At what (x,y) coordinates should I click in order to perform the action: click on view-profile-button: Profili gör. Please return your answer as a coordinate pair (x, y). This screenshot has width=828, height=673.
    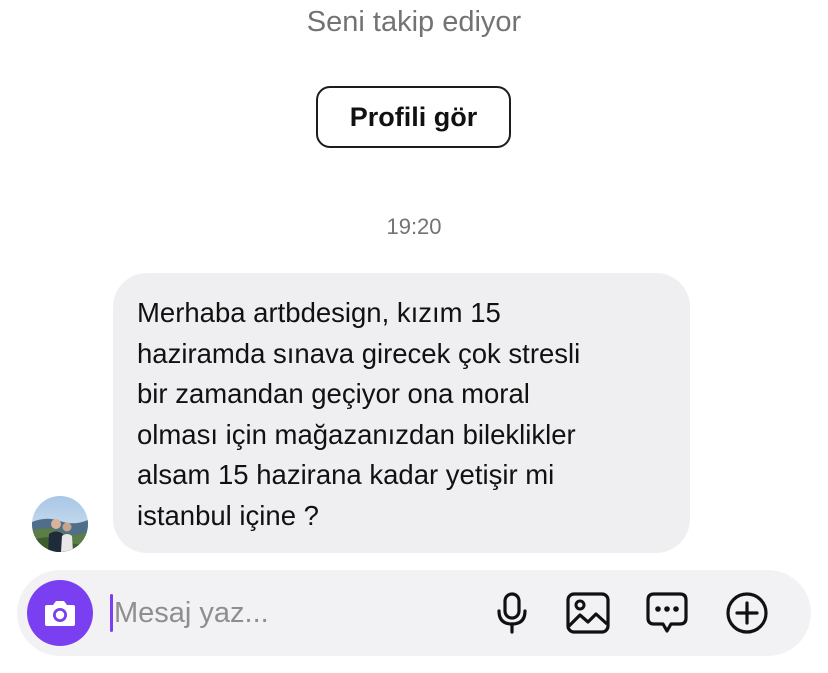
    Looking at the image, I should click on (413, 117).